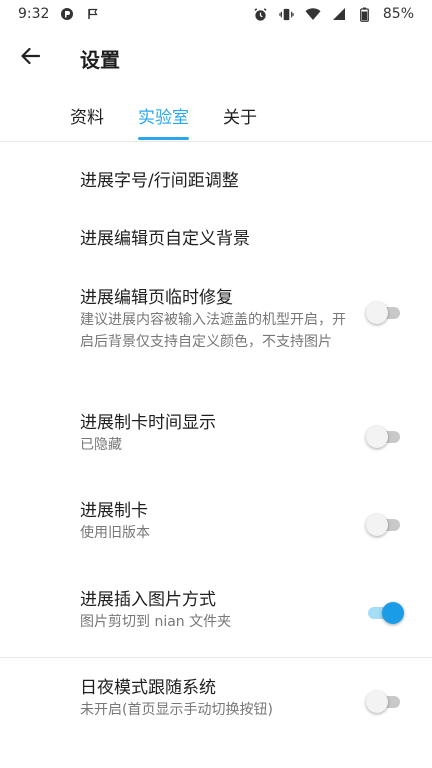 The image size is (432, 768). I want to click on alarm-icon, so click(261, 14).